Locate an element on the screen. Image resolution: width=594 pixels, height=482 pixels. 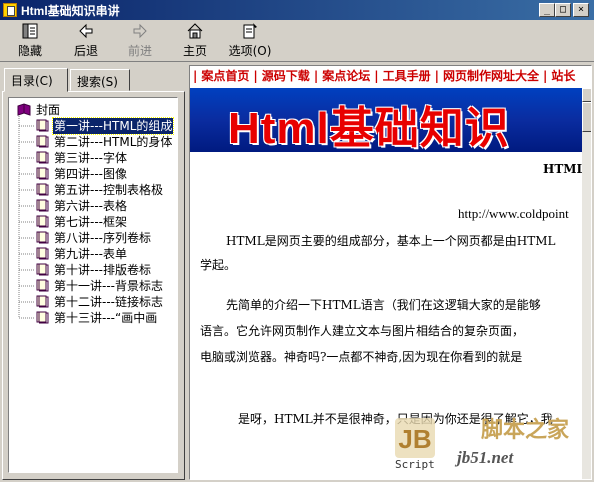
paragraph-2-line-3: 电脑或浏览器。神奇吗?一点都不神奇,因为现在你看到的就是 is located at coordinates (361, 357).